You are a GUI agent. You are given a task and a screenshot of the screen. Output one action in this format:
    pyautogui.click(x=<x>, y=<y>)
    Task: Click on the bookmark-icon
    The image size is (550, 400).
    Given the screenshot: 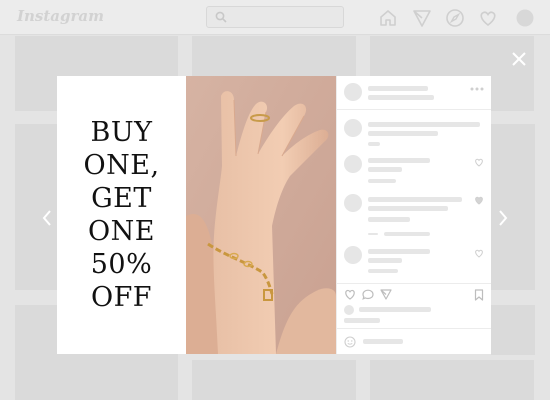 What is the action you would take?
    pyautogui.click(x=479, y=295)
    